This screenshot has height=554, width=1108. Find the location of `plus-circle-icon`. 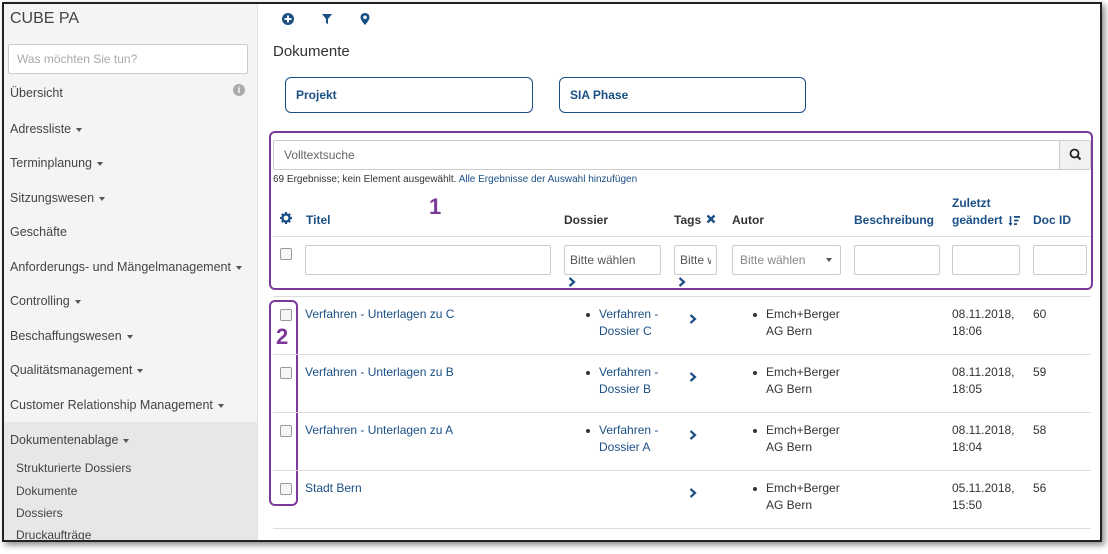

plus-circle-icon is located at coordinates (288, 19).